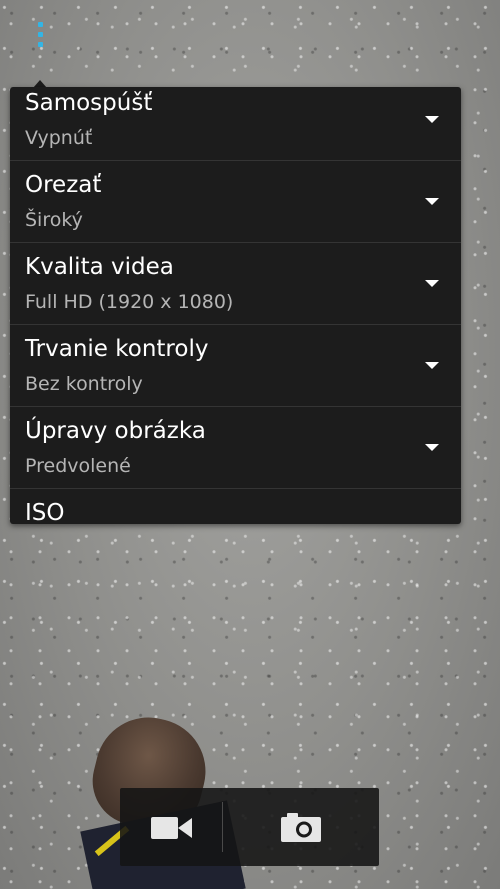 The width and height of the screenshot is (500, 889). Describe the element at coordinates (129, 302) in the screenshot. I see `setting-value: Full HD (1920 x 1080)` at that location.